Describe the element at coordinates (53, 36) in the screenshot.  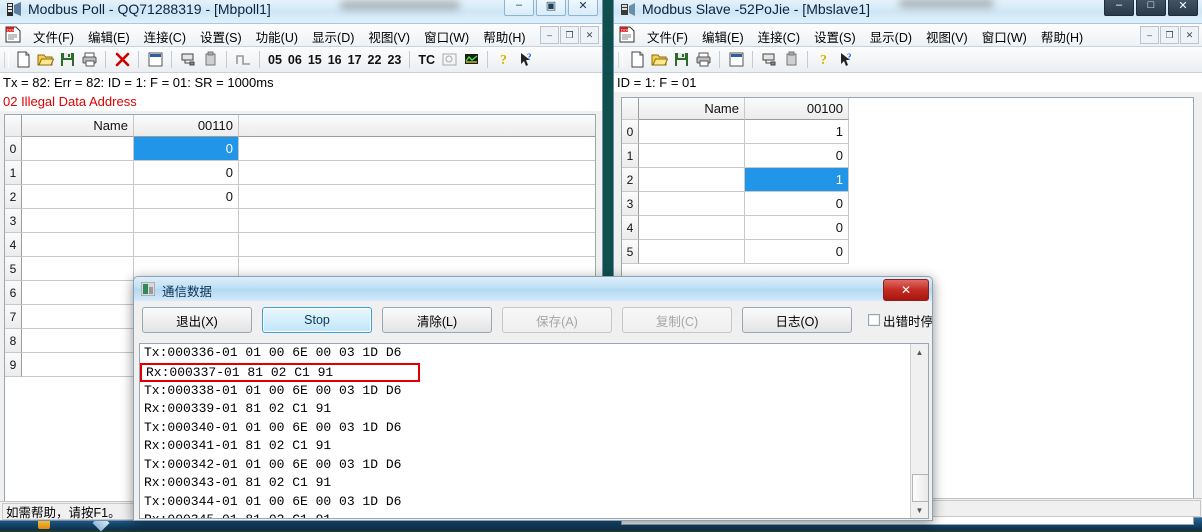
I see `poll-menu-file: 文件(F)` at that location.